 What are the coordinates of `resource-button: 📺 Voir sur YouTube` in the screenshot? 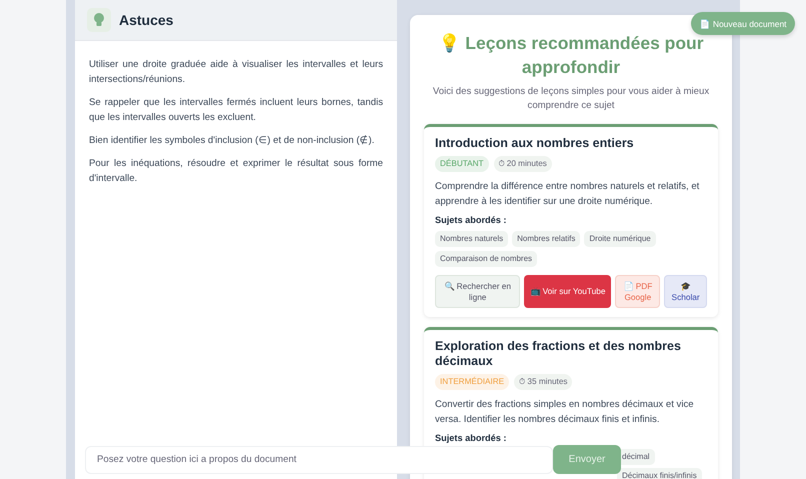 It's located at (568, 291).